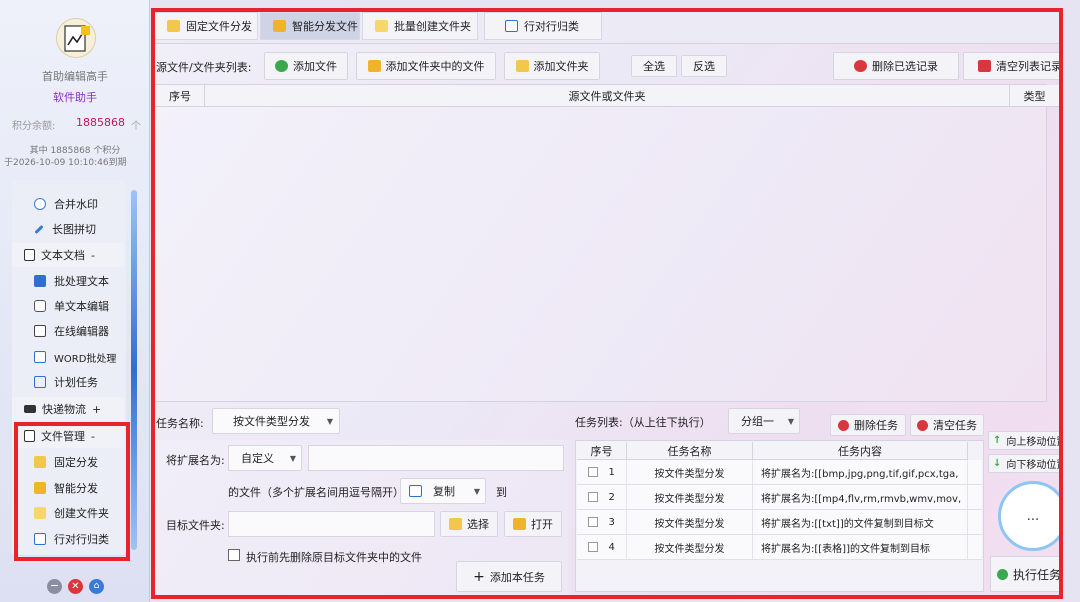 Image resolution: width=1080 pixels, height=602 pixels. I want to click on target-folder-label: 目标文件夹:, so click(195, 525).